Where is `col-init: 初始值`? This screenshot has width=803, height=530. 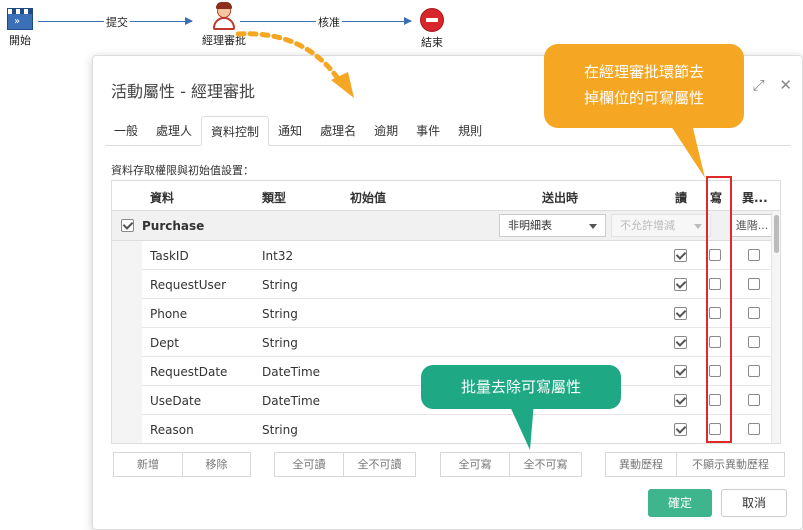 col-init: 初始值 is located at coordinates (368, 197).